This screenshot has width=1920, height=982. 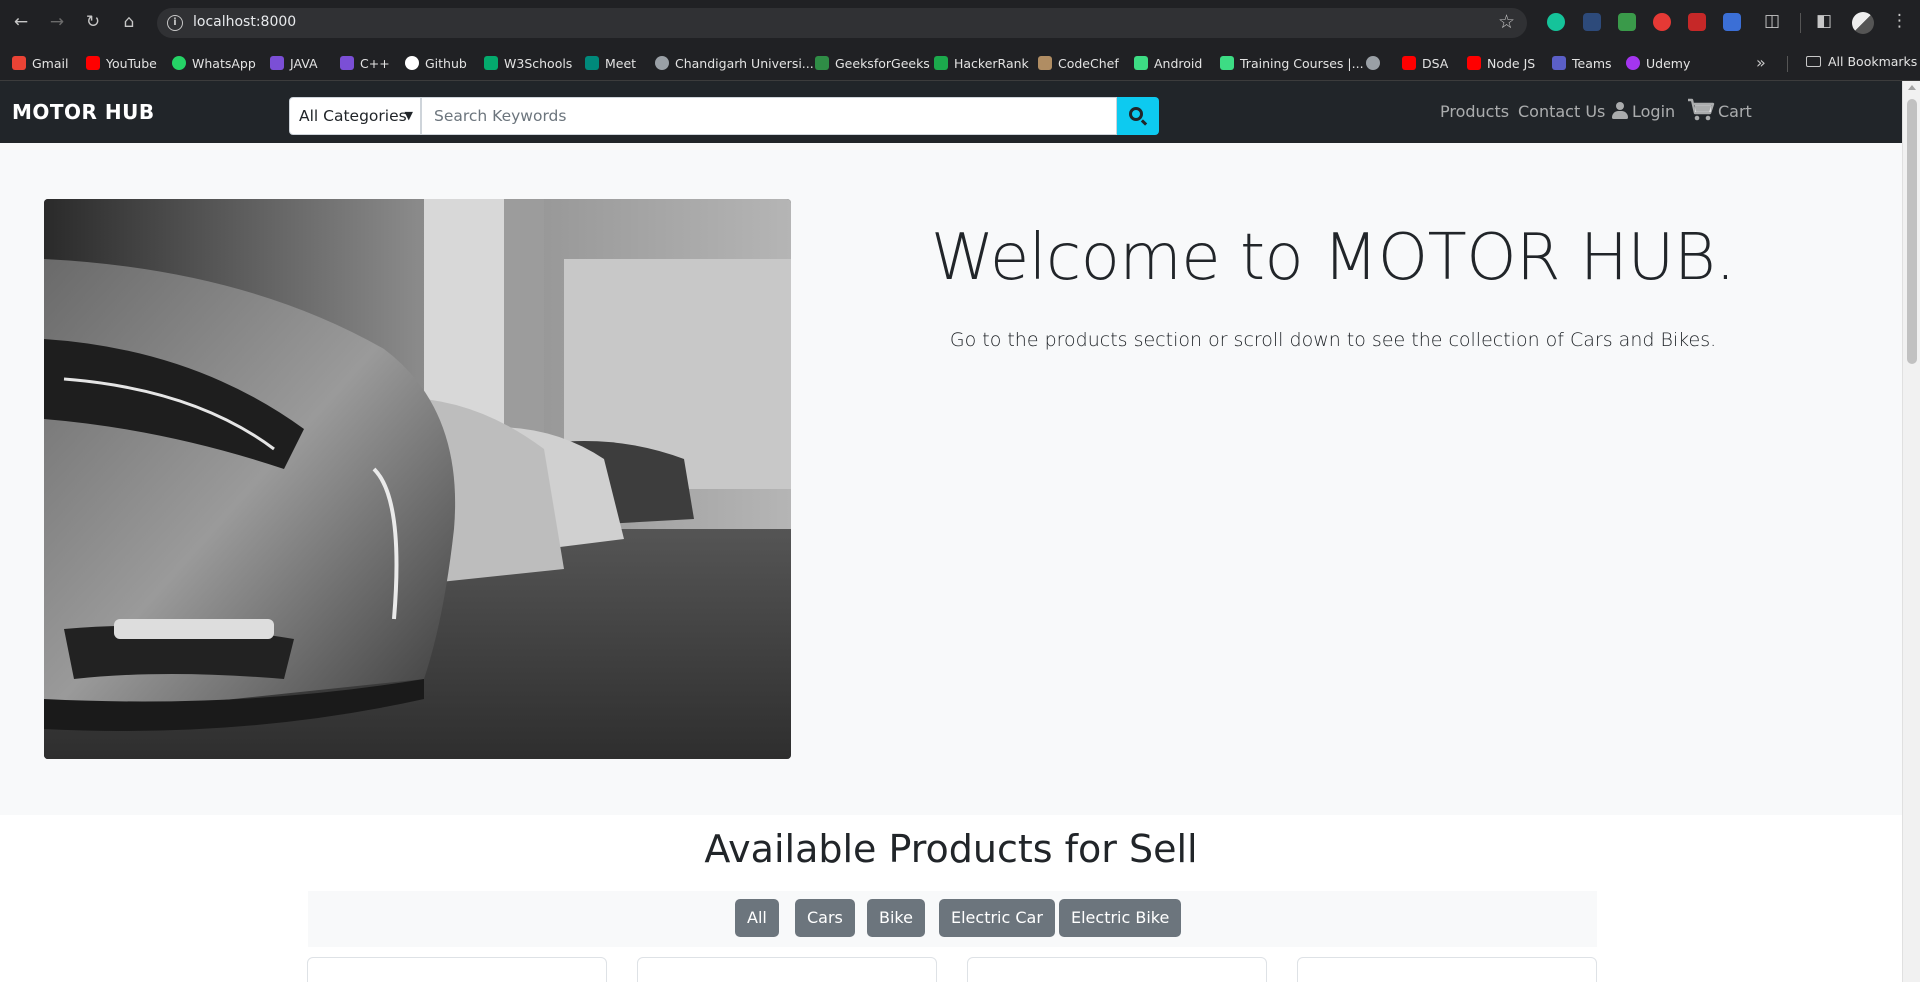 What do you see at coordinates (1633, 63) in the screenshot?
I see `udemy-icon` at bounding box center [1633, 63].